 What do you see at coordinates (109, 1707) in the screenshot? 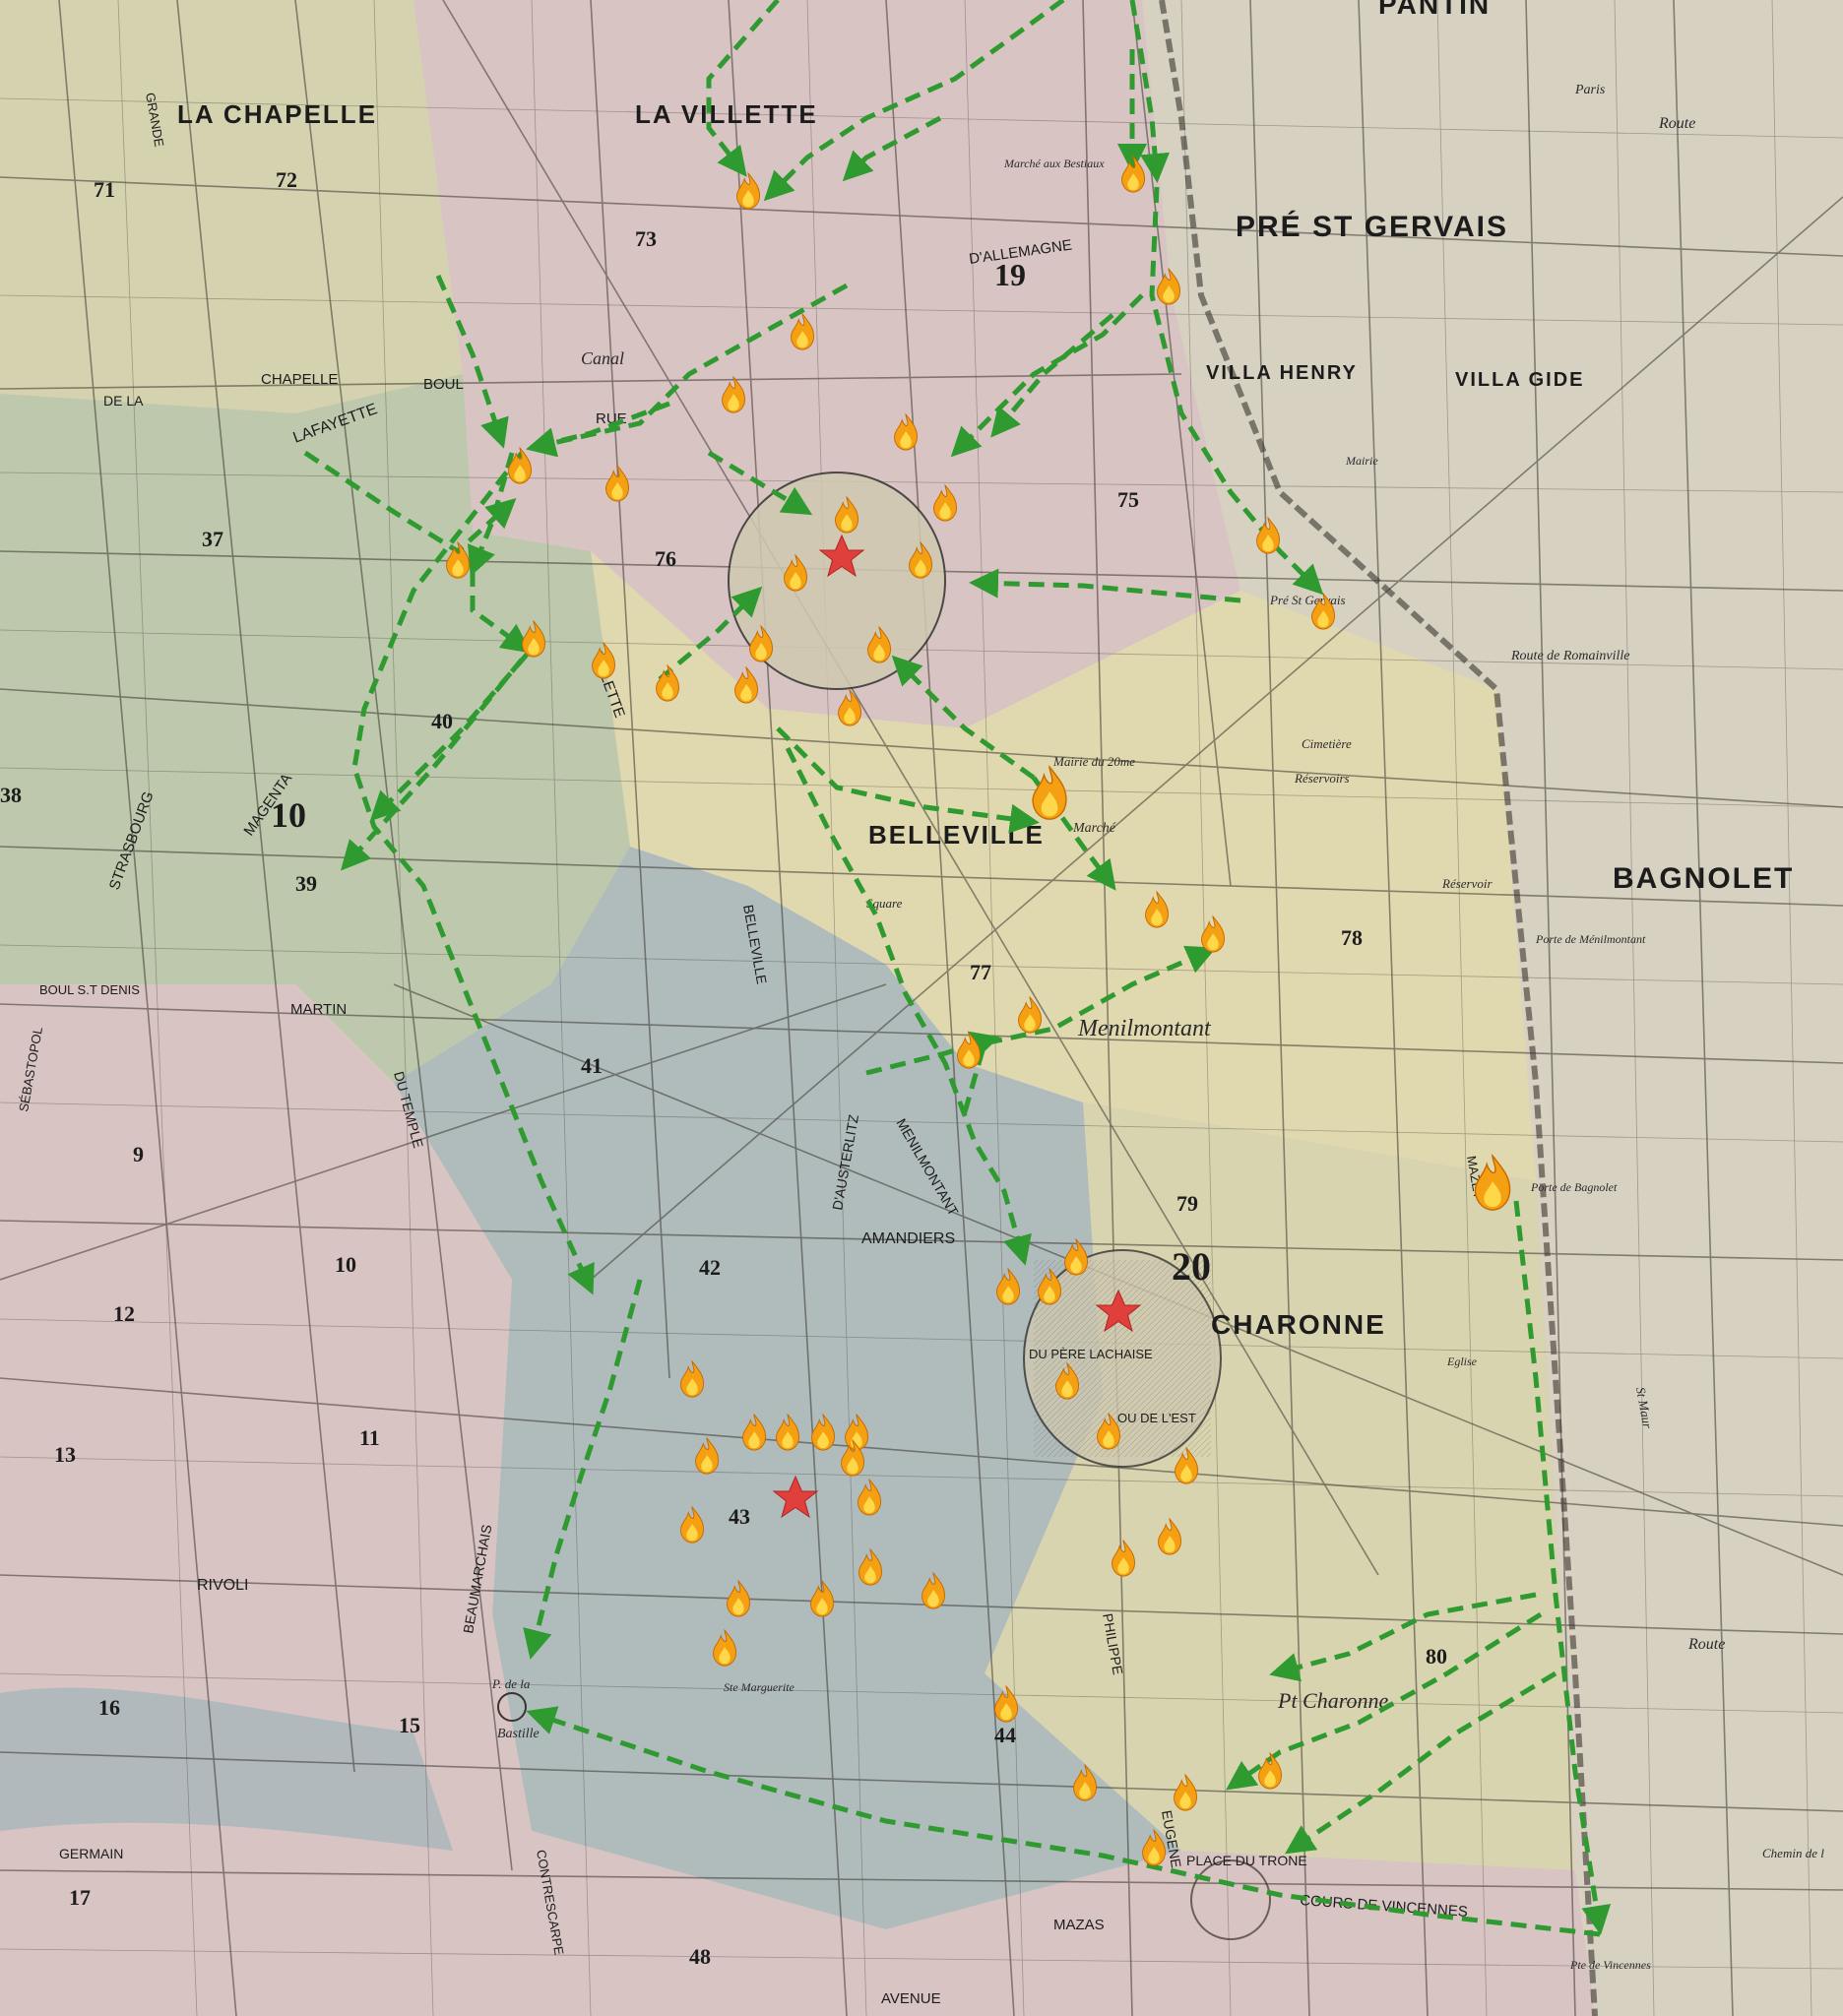
I see `quarter-16: 16` at bounding box center [109, 1707].